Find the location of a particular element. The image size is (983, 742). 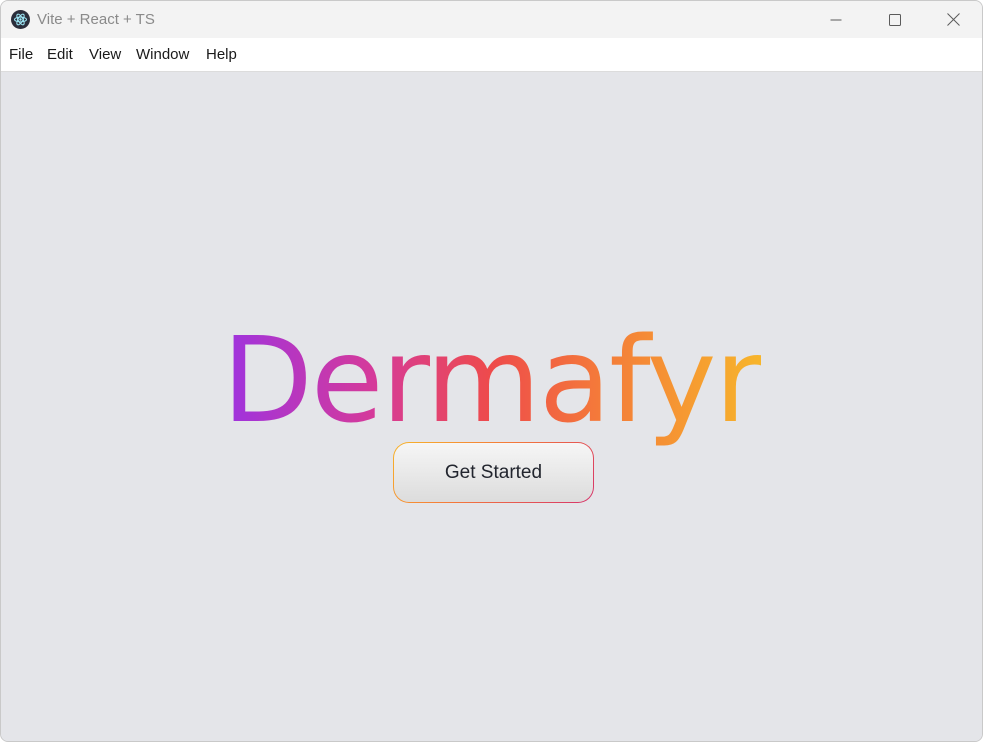

maximize-button is located at coordinates (895, 19).